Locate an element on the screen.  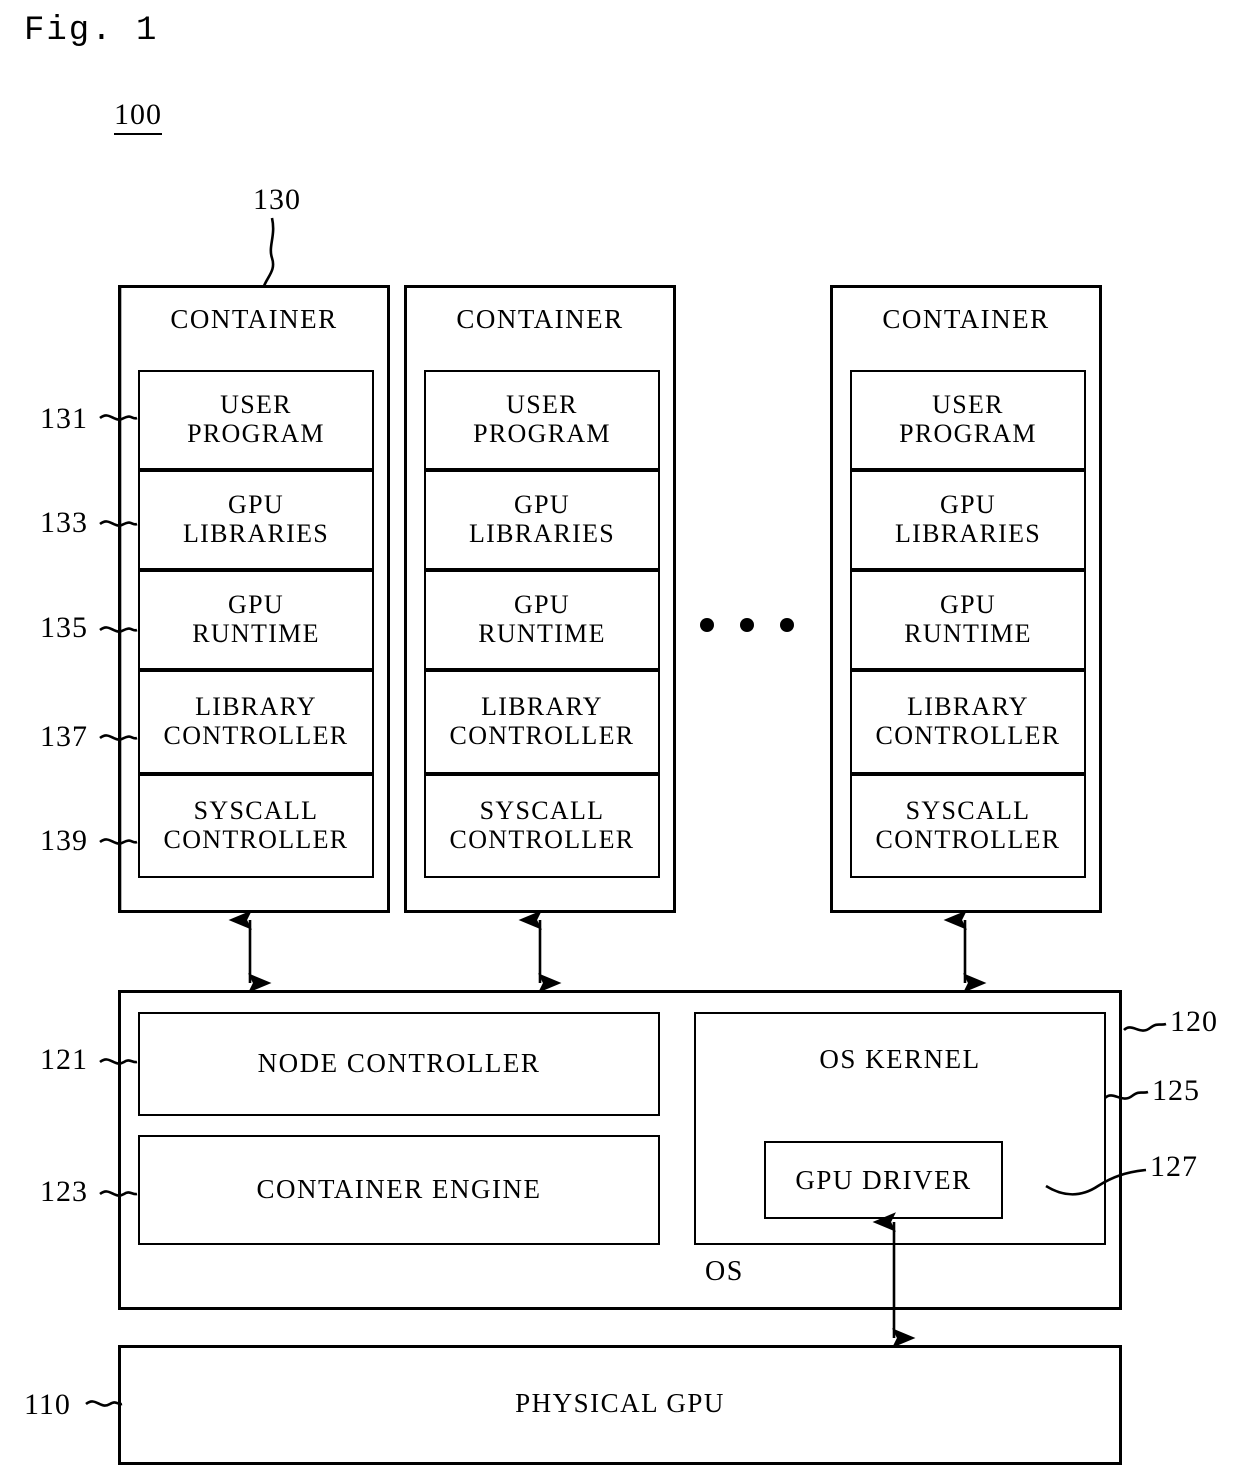
node-controller-label: NODE CONTROLLER is located at coordinates (399, 1063).